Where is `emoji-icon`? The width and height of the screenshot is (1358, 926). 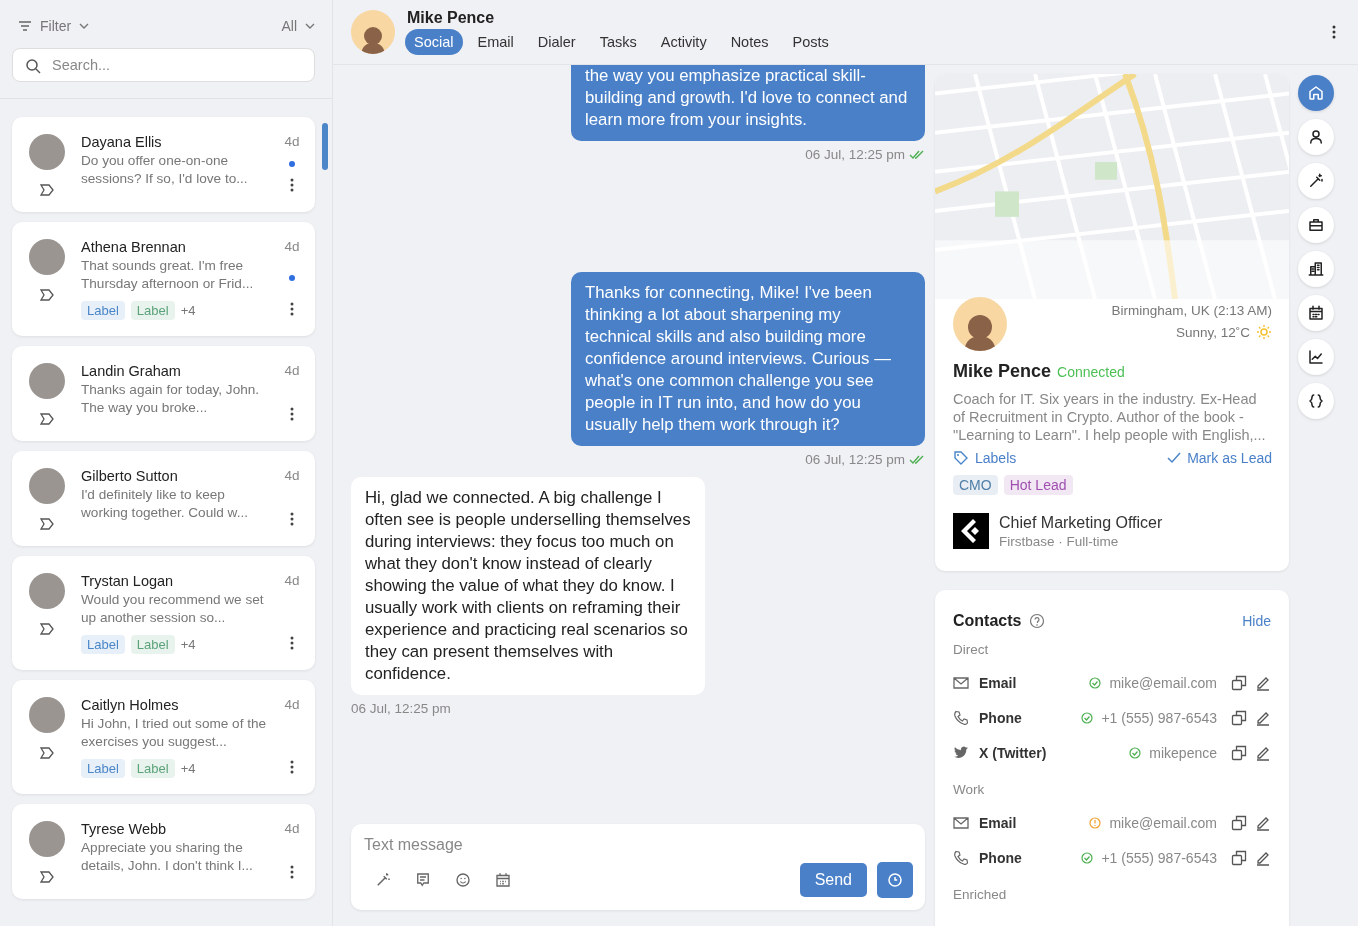
emoji-icon is located at coordinates (463, 880).